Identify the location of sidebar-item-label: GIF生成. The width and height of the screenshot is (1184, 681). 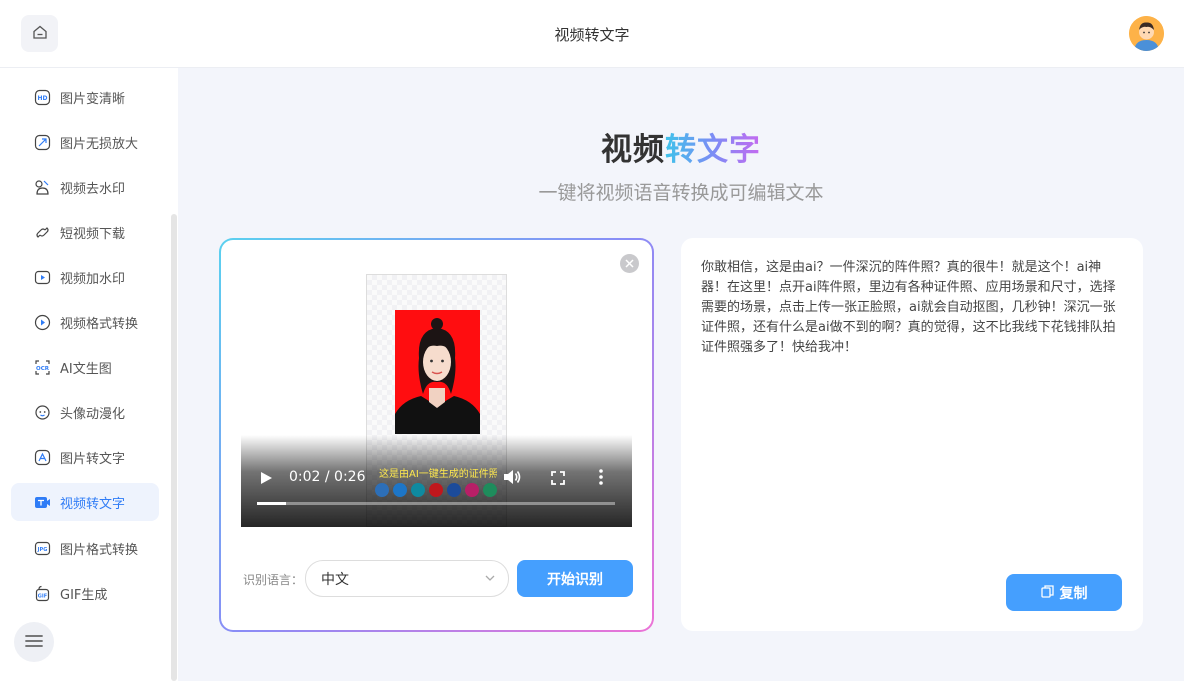
(84, 595).